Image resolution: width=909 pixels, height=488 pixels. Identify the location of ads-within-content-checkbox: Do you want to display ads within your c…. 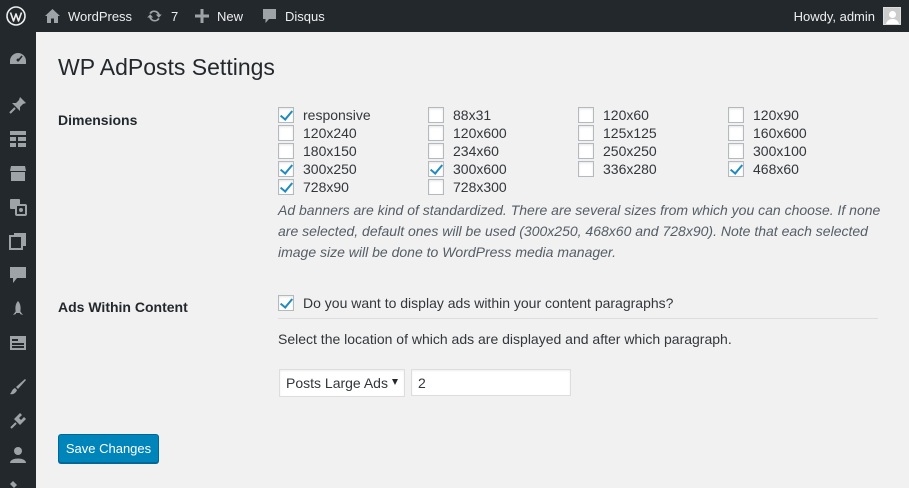
(475, 303).